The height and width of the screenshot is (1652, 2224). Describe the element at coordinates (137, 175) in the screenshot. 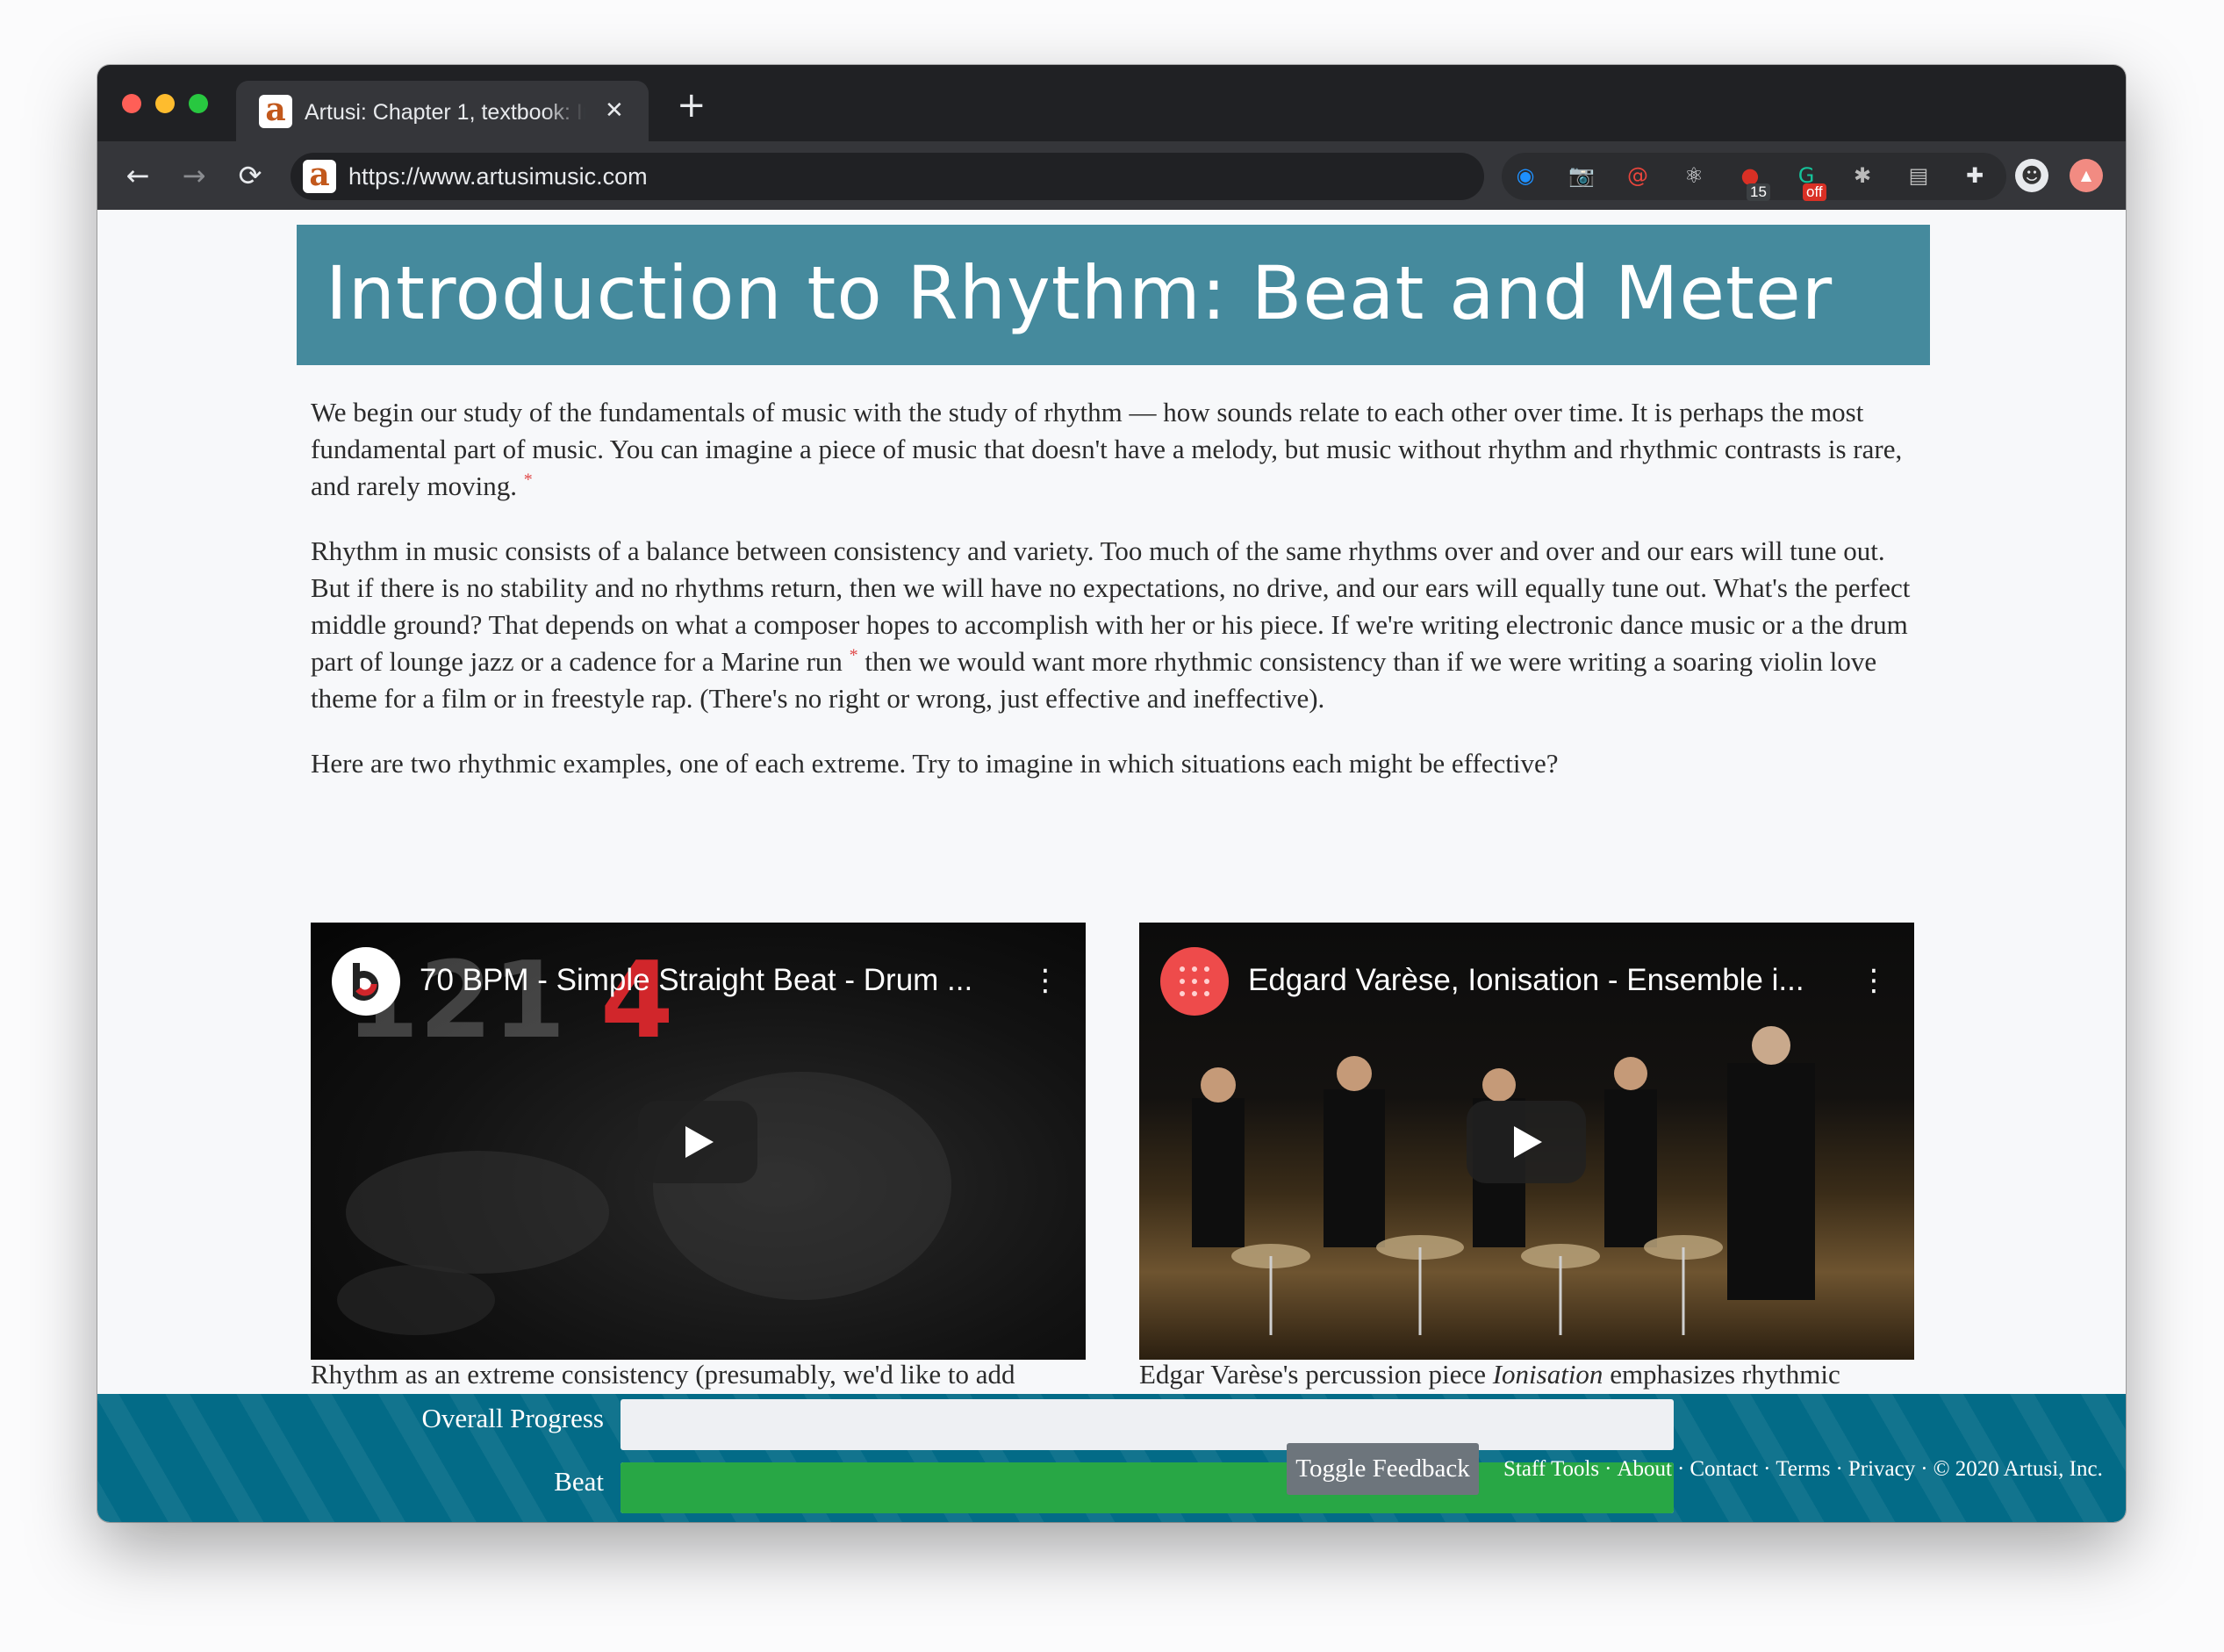

I see `back-arrow-icon: ←` at that location.